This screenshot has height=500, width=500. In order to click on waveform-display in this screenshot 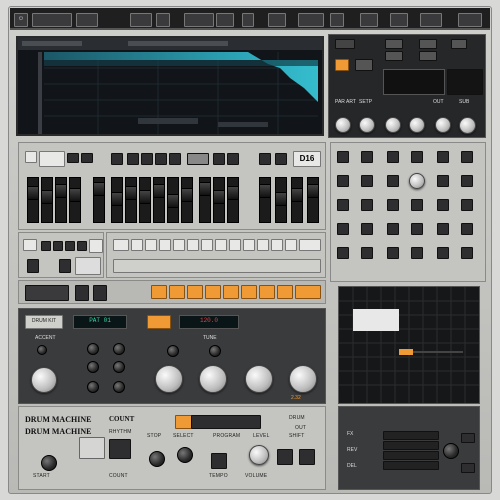, I will do `click(170, 86)`.